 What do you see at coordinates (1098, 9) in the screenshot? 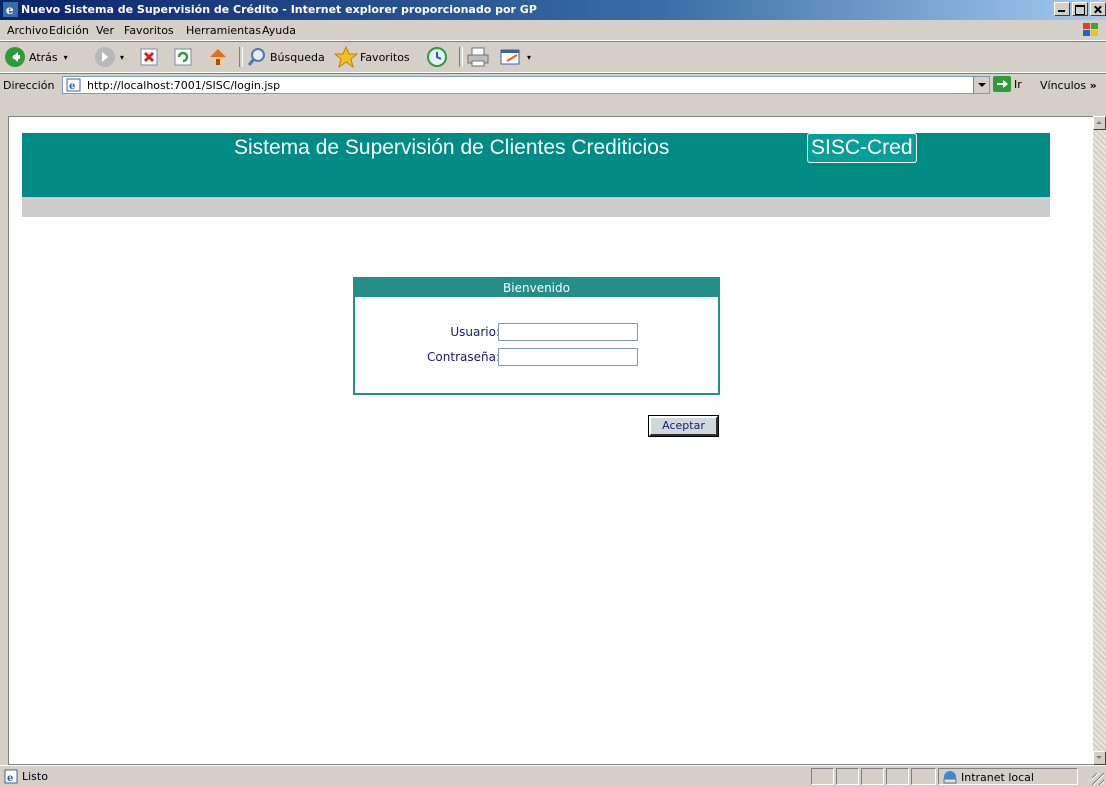
I see `close-button` at bounding box center [1098, 9].